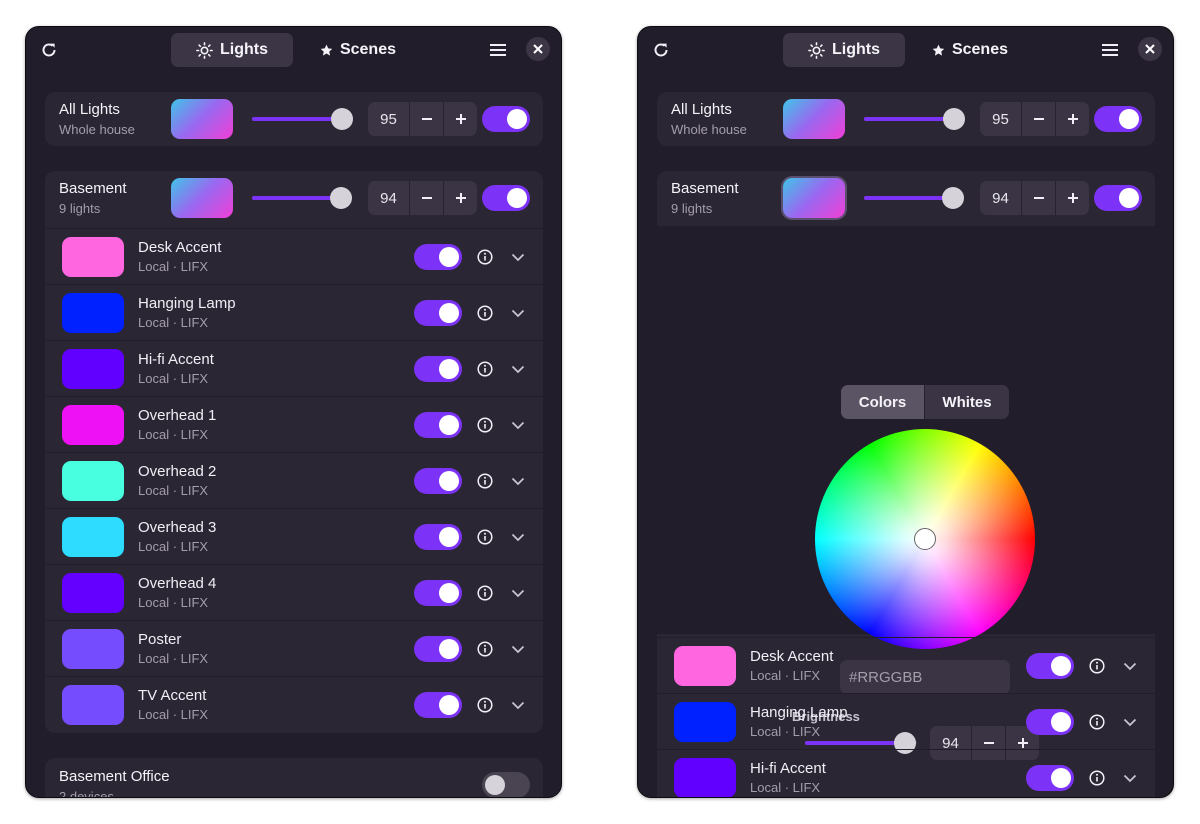 The image size is (1200, 824). Describe the element at coordinates (294, 536) in the screenshot. I see `light-row: Overhead 3 Local · LIFX` at that location.